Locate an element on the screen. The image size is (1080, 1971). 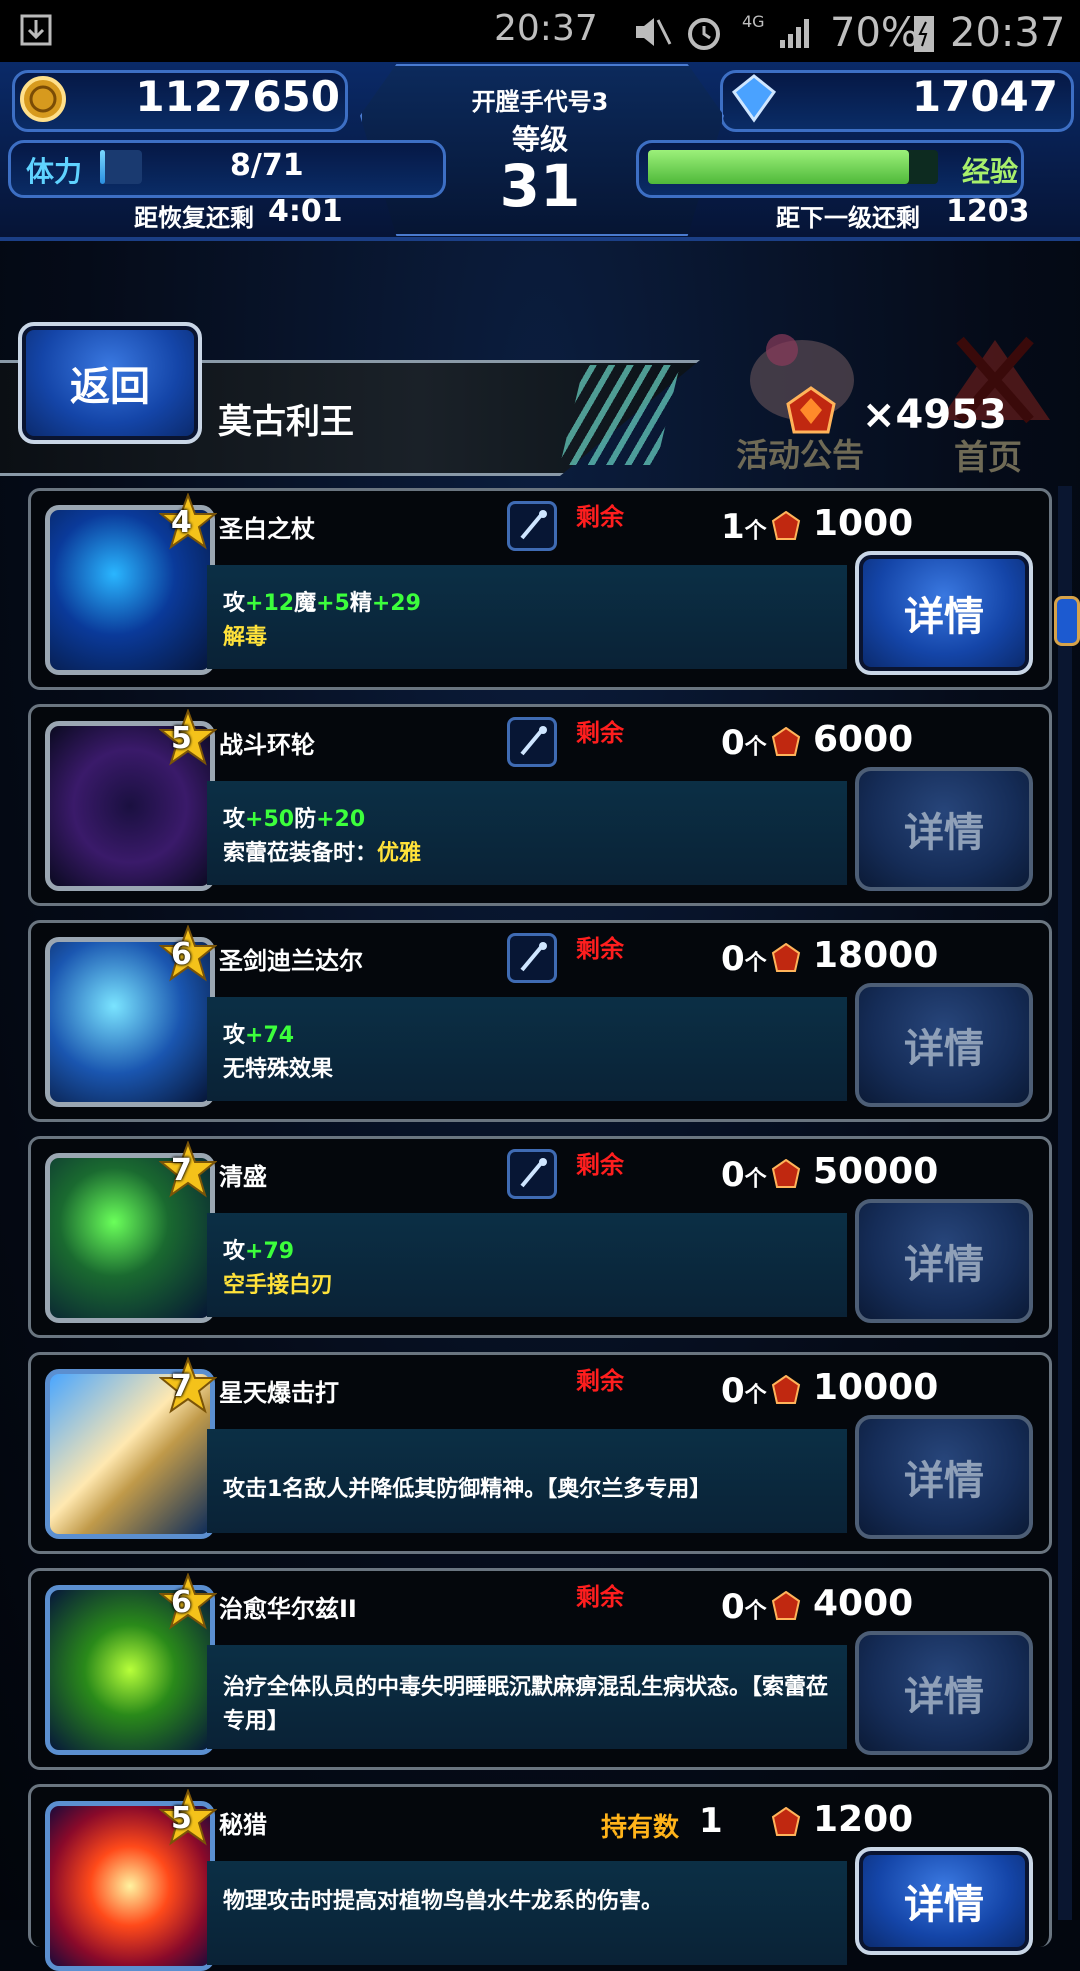
rarity-value: 6 is located at coordinates (181, 1602).